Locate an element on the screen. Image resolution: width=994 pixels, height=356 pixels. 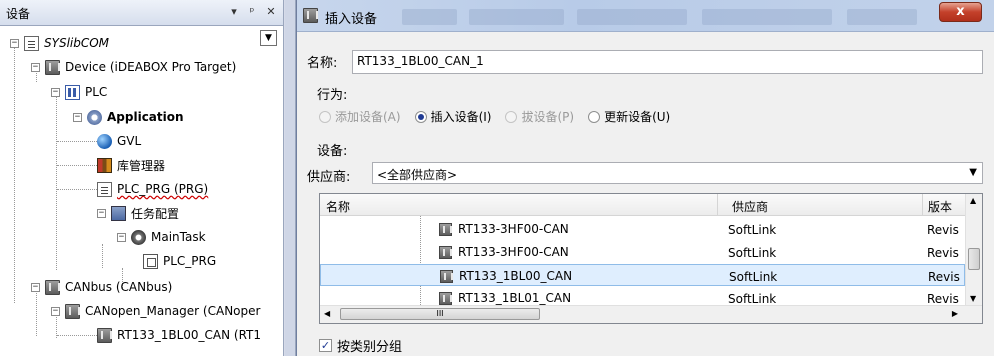
action-radio-group: 添加设备(A) 插入设备(I) 拔设备(P) 更新设备(U) is located at coordinates (494, 116).